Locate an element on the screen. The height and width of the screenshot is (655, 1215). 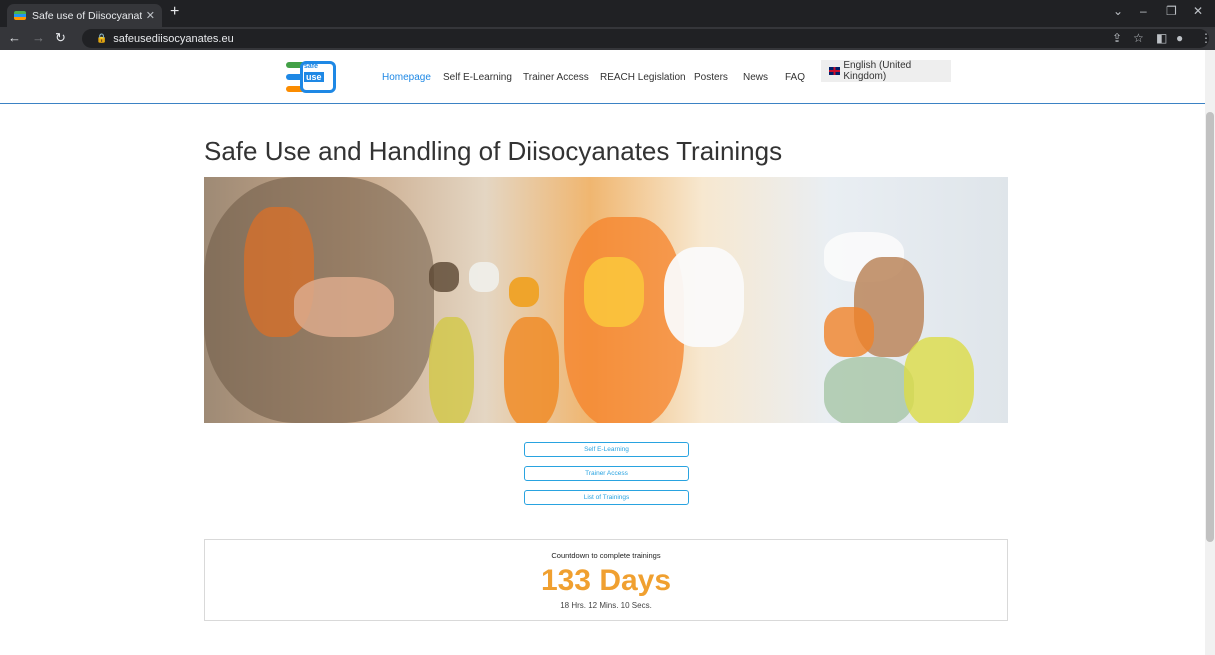
site-logo: safe use is located at coordinates (311, 77).